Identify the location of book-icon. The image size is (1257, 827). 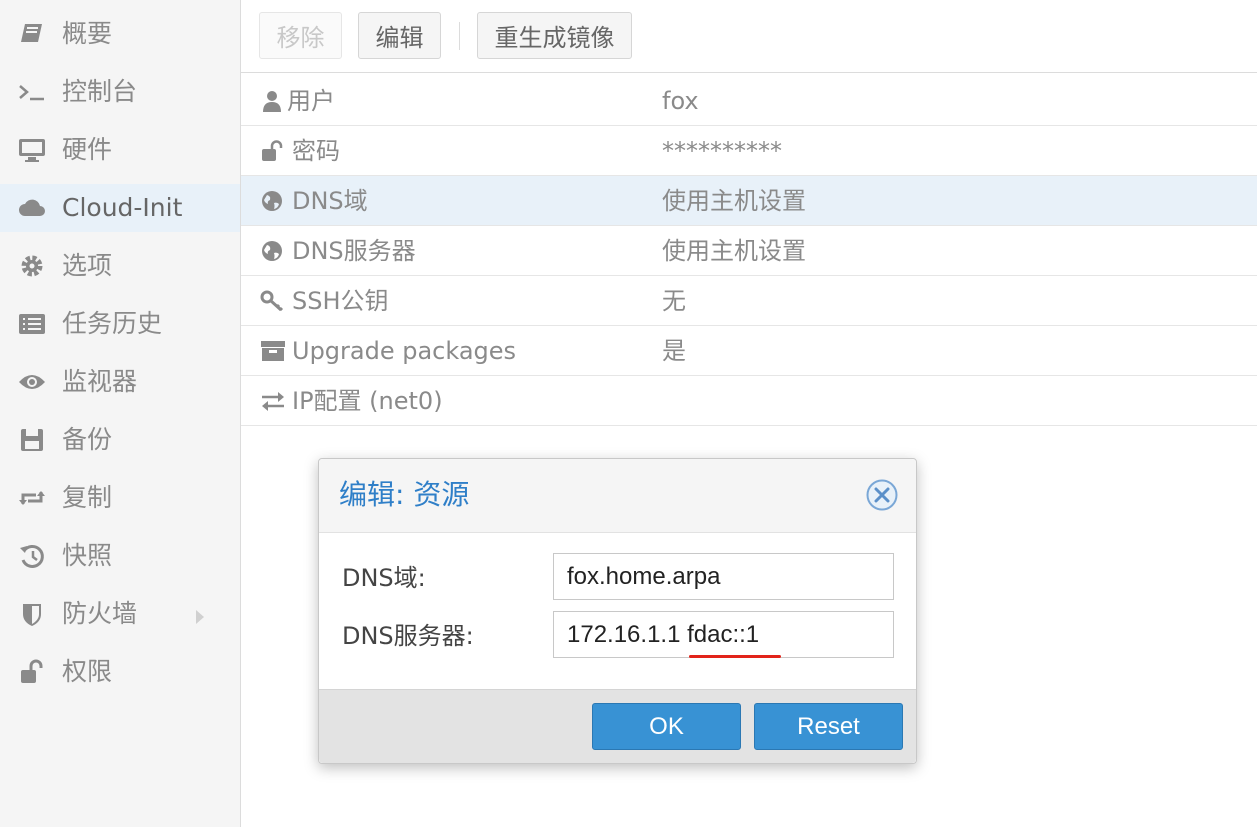
(32, 34).